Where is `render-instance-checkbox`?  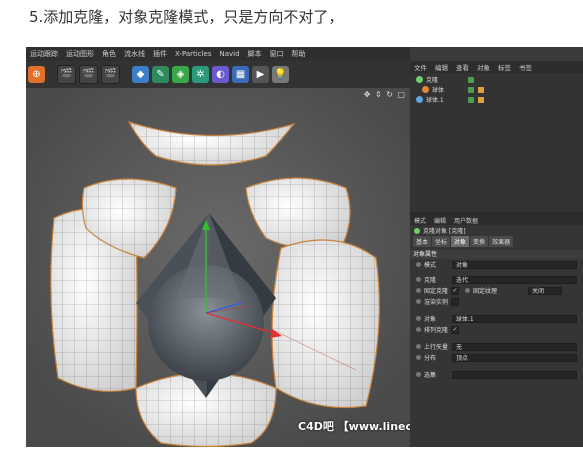 render-instance-checkbox is located at coordinates (455, 301).